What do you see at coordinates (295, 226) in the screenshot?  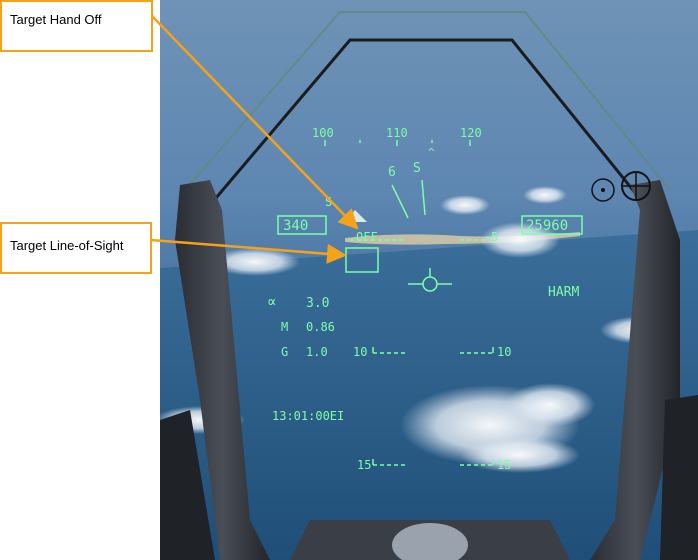 I see `airspeed-readout: 340` at bounding box center [295, 226].